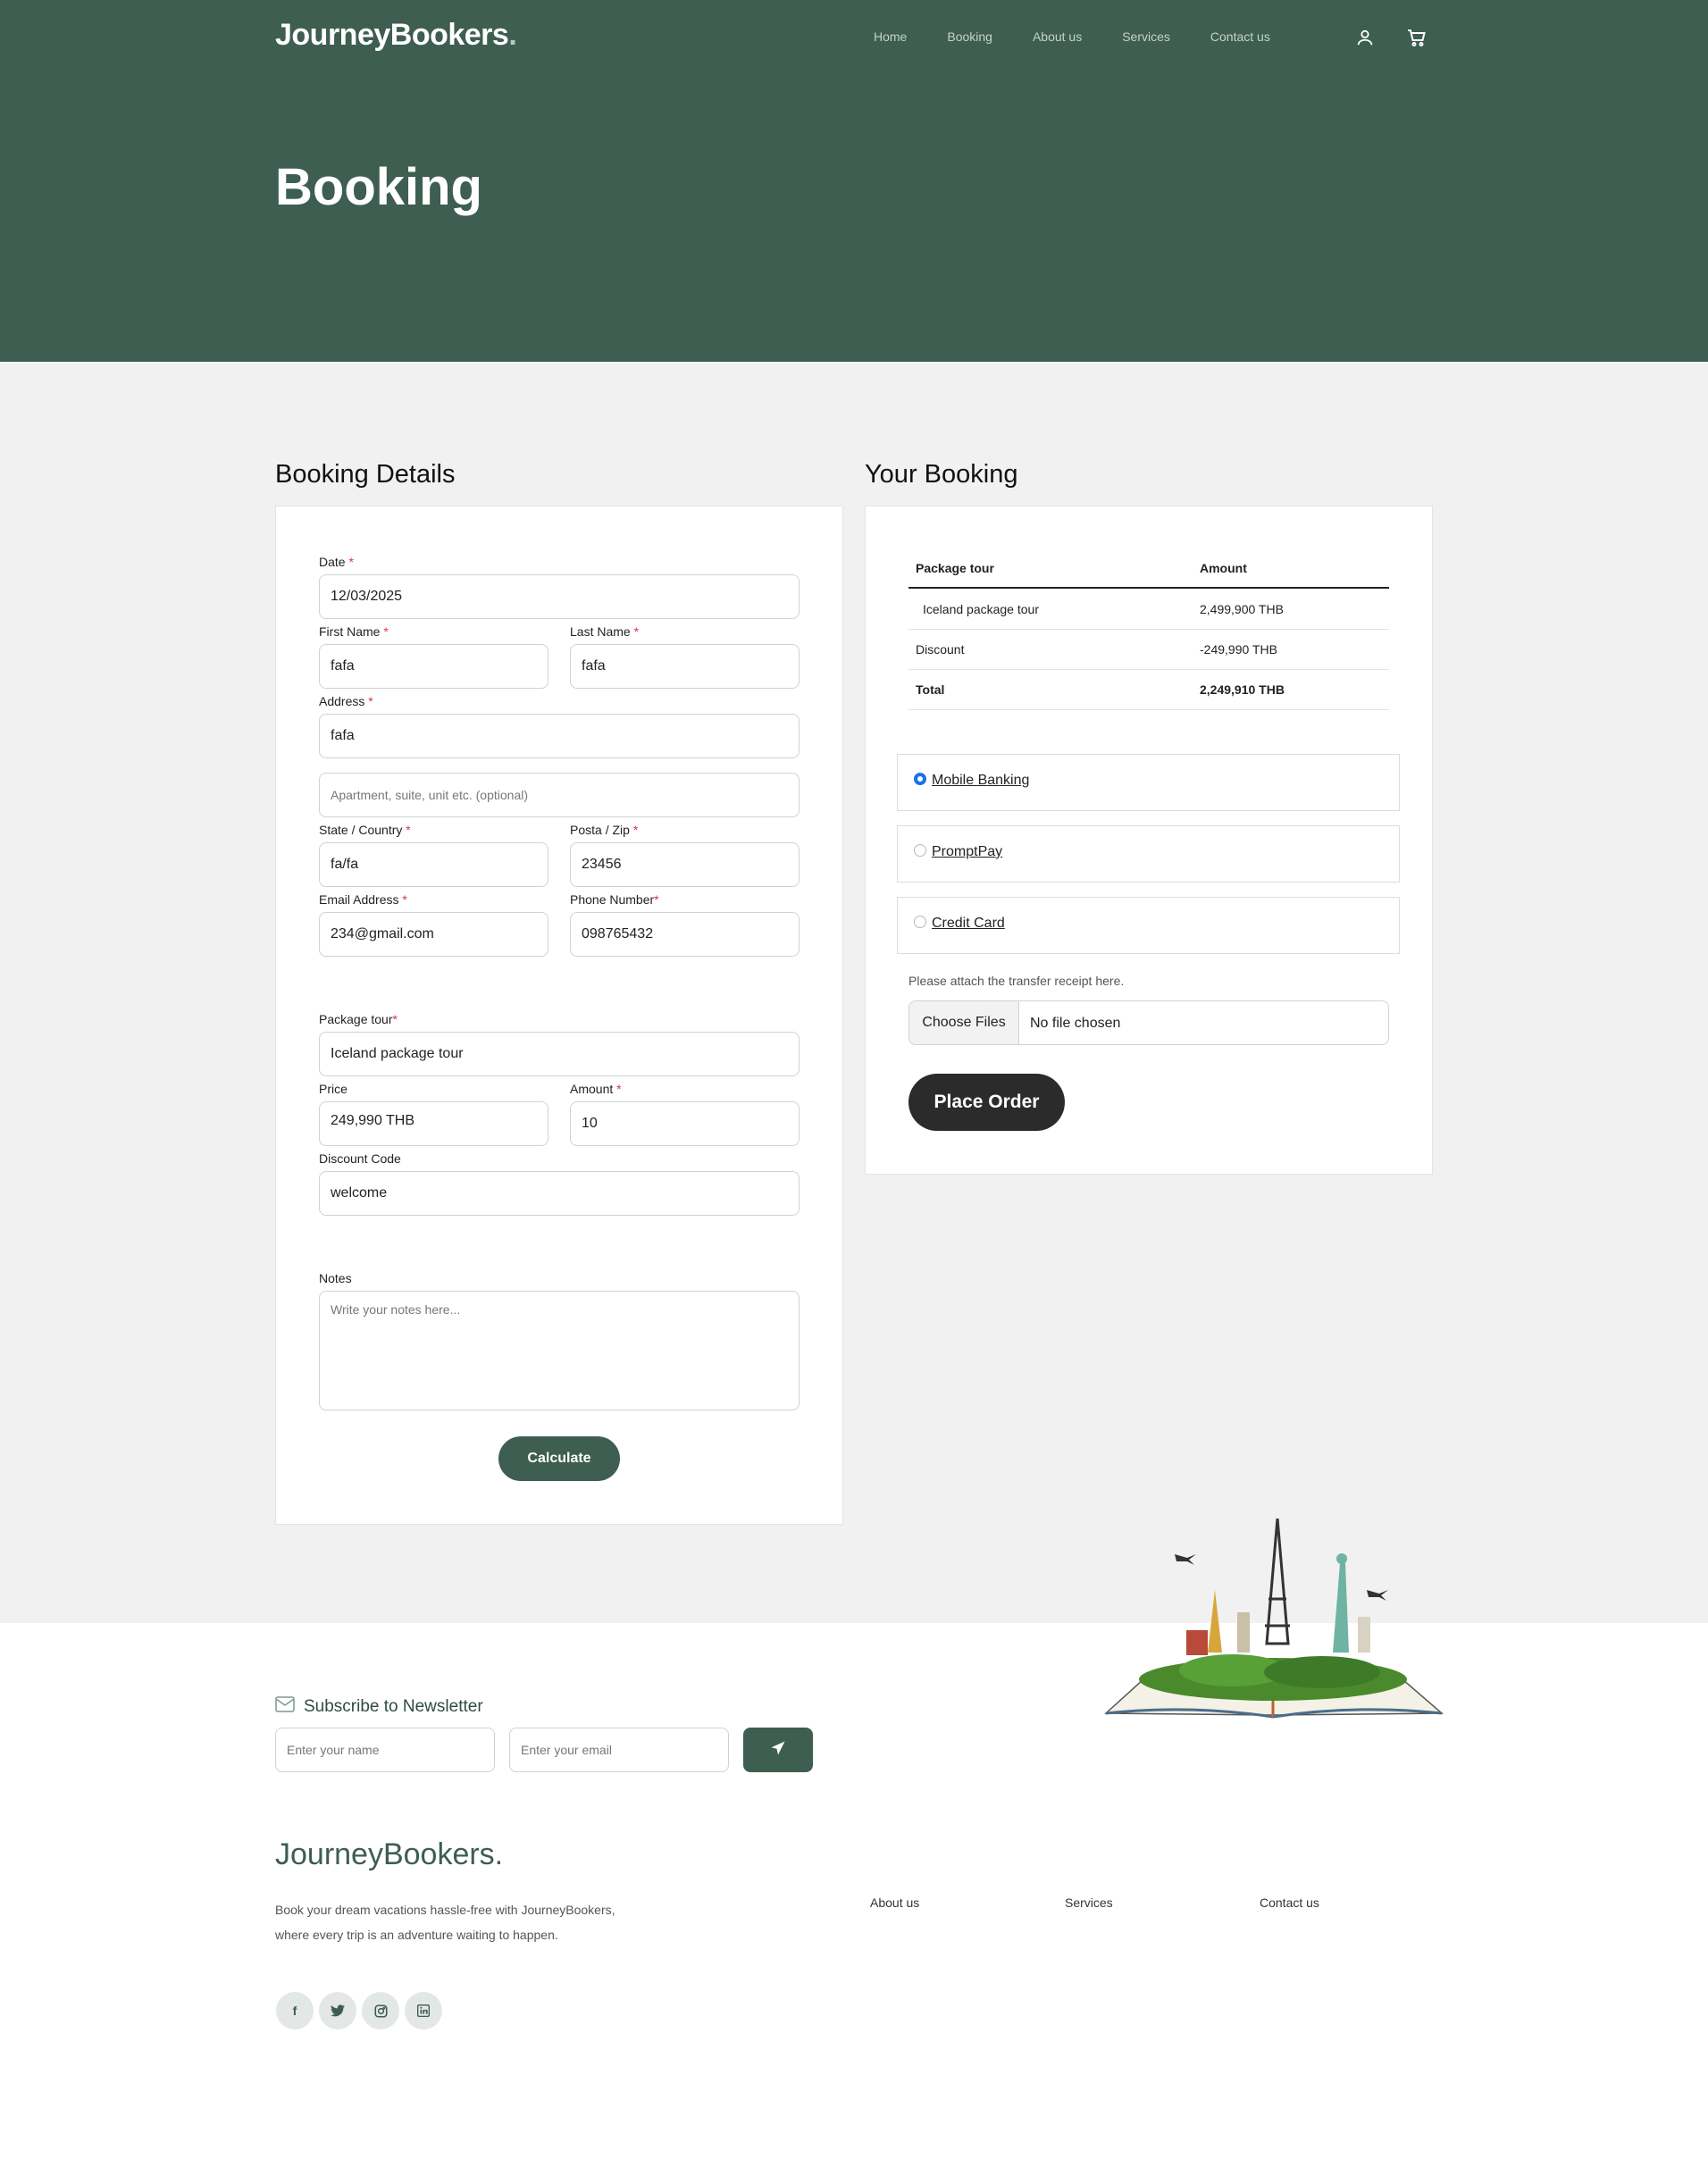 This screenshot has height=2159, width=1708. Describe the element at coordinates (1148, 650) in the screenshot. I see `table-row: Discount -249,990 THB` at that location.